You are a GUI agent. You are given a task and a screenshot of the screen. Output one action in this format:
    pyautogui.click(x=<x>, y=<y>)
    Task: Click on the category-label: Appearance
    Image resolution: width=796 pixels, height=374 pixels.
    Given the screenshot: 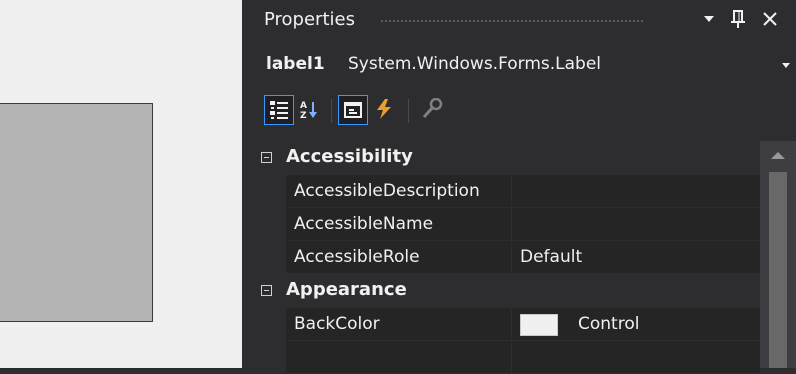 What is the action you would take?
    pyautogui.click(x=346, y=289)
    